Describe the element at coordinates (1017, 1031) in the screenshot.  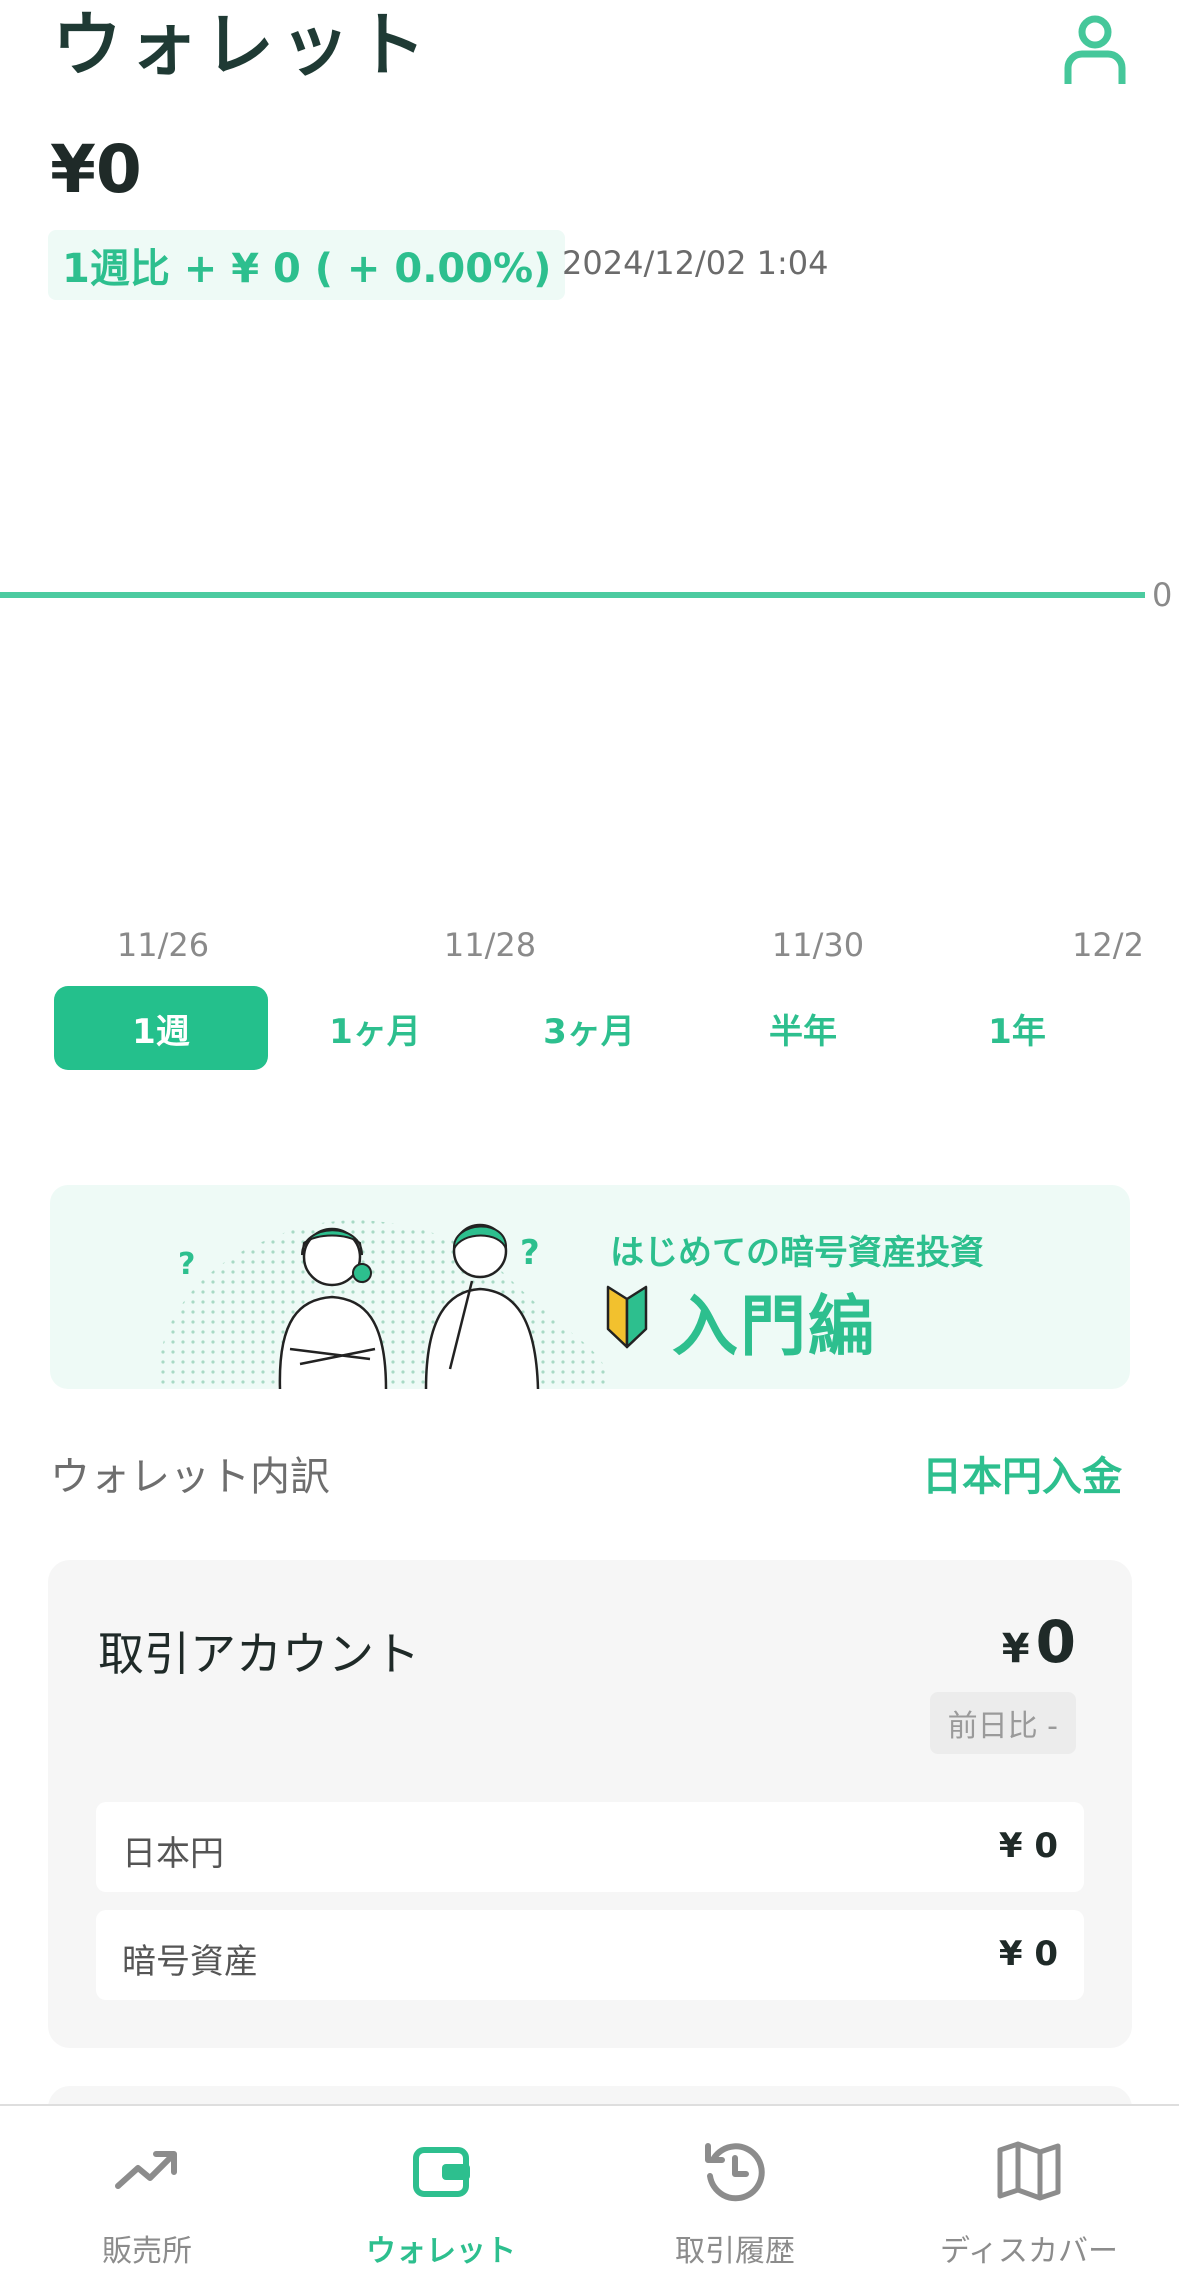
I see `tab-label: 1年` at that location.